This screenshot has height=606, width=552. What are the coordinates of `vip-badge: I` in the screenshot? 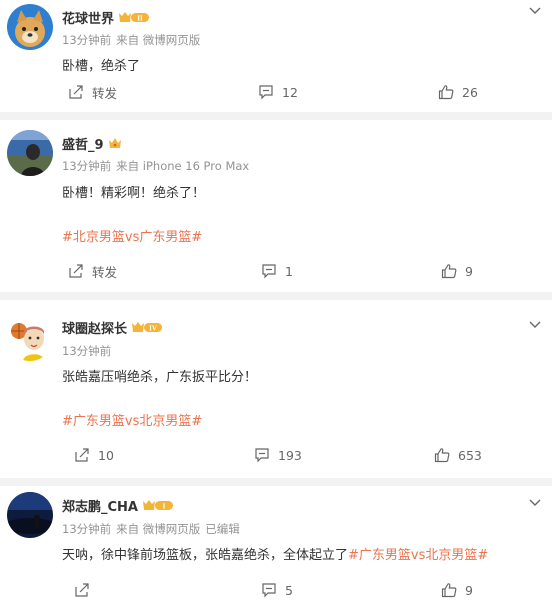 It's located at (158, 505).